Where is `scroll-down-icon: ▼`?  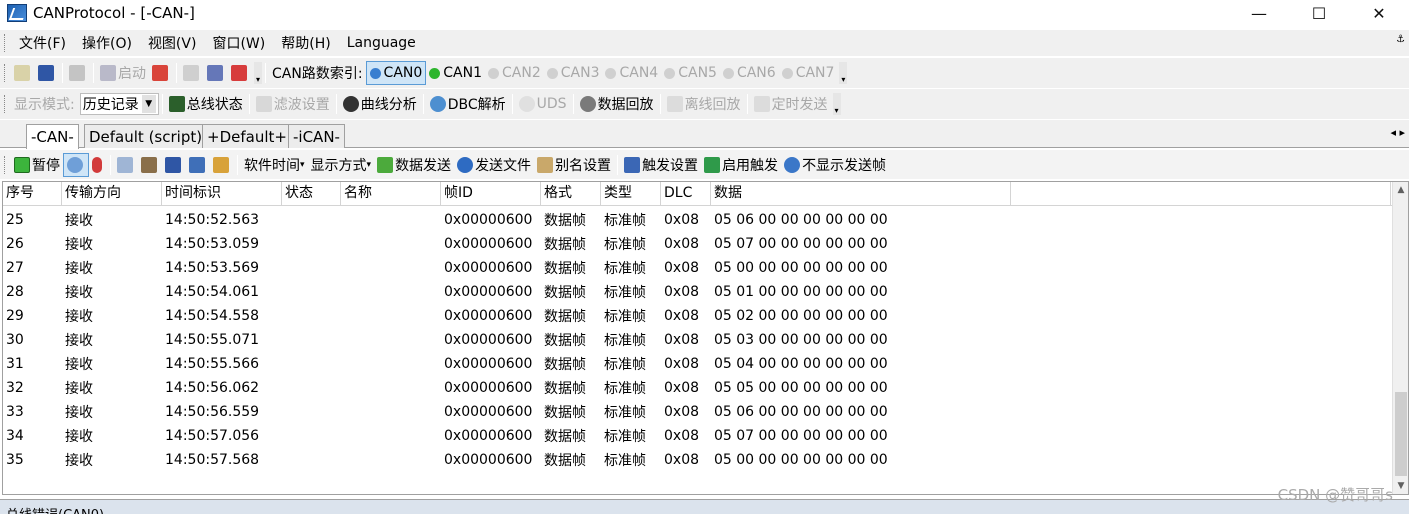 scroll-down-icon: ▼ is located at coordinates (1400, 486).